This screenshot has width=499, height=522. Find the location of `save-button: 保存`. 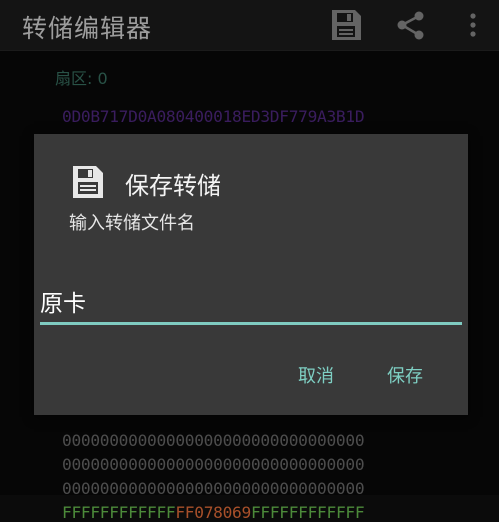

save-button: 保存 is located at coordinates (405, 375).